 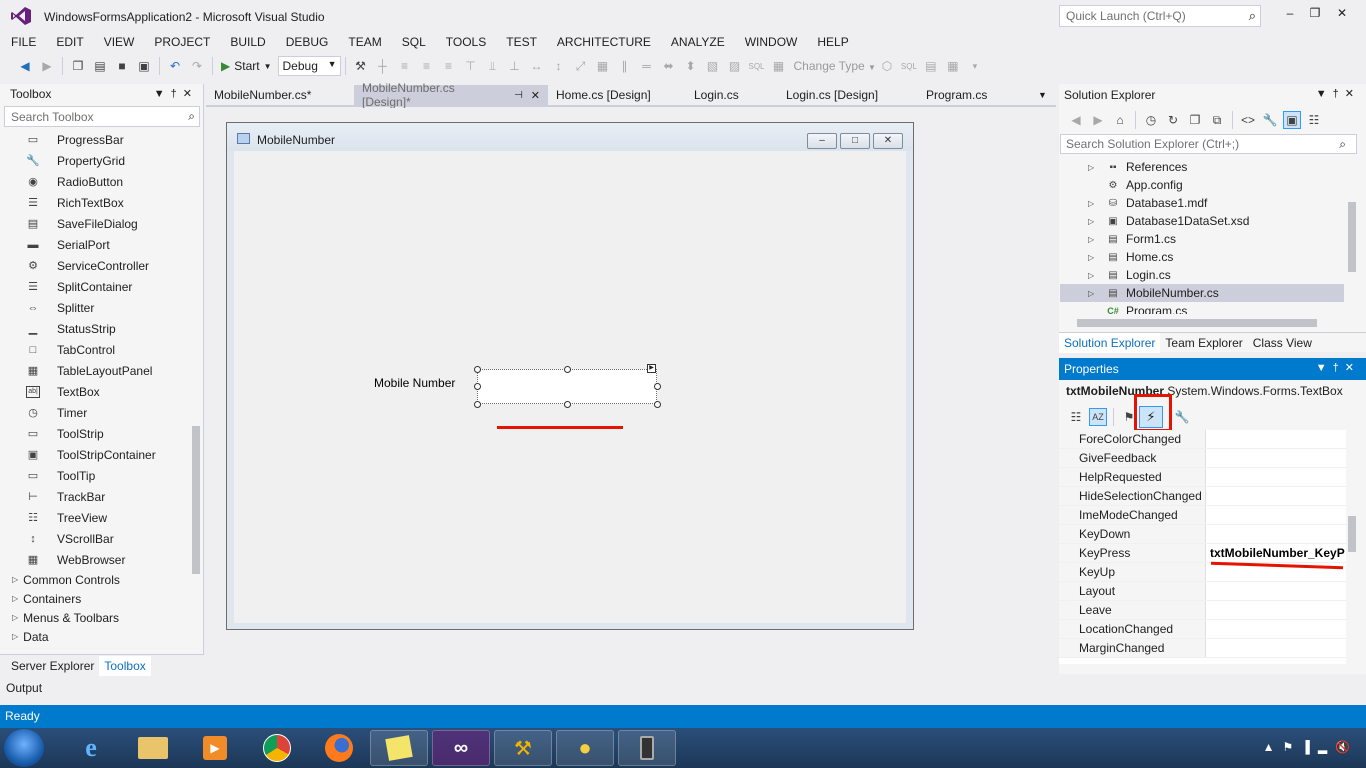 I want to click on alphabetical-icon: AZ, so click(x=1098, y=417).